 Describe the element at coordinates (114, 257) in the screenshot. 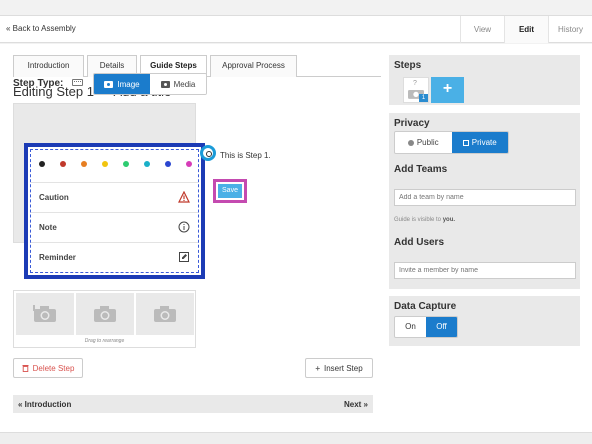

I see `menu-item-reminder: Reminder` at that location.